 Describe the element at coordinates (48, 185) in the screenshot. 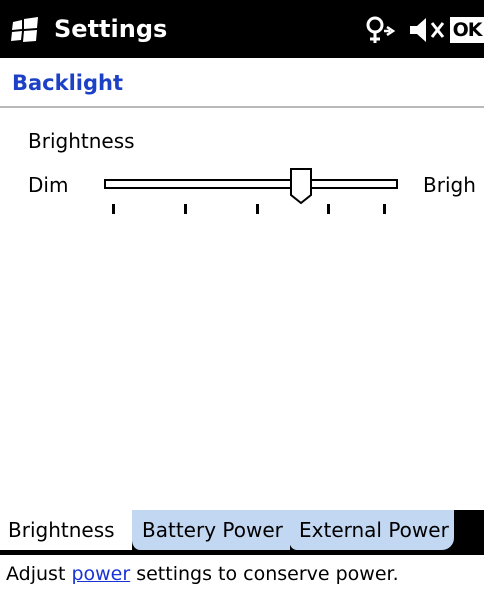

I see `slider-min-label: Dim` at that location.